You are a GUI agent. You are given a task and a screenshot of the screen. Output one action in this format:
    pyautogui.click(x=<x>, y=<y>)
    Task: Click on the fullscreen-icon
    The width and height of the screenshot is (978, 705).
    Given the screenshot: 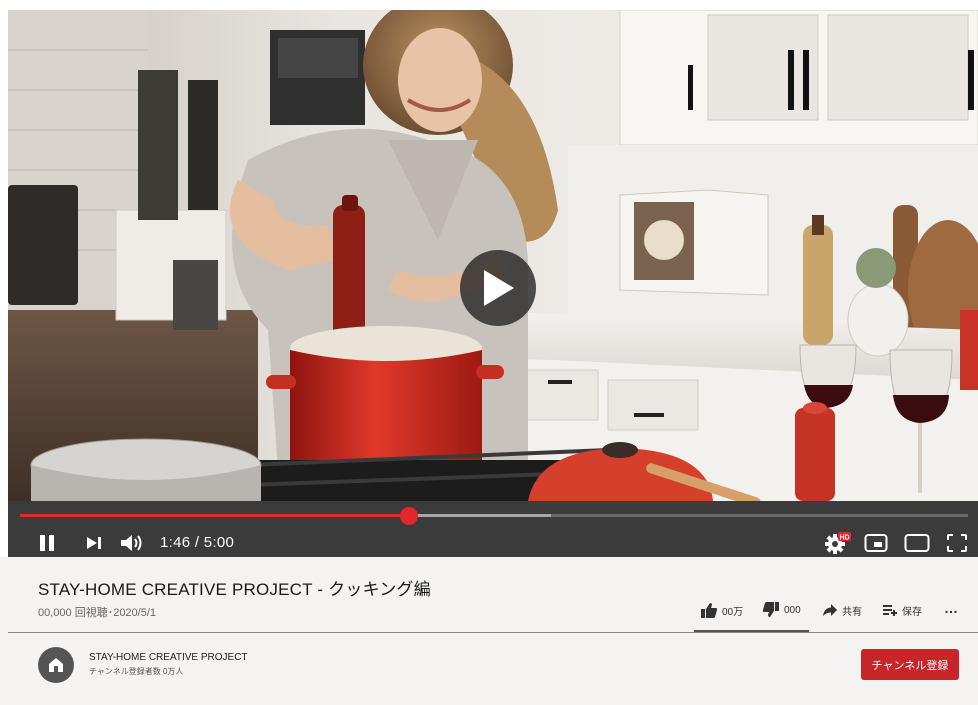 What is the action you would take?
    pyautogui.click(x=957, y=543)
    